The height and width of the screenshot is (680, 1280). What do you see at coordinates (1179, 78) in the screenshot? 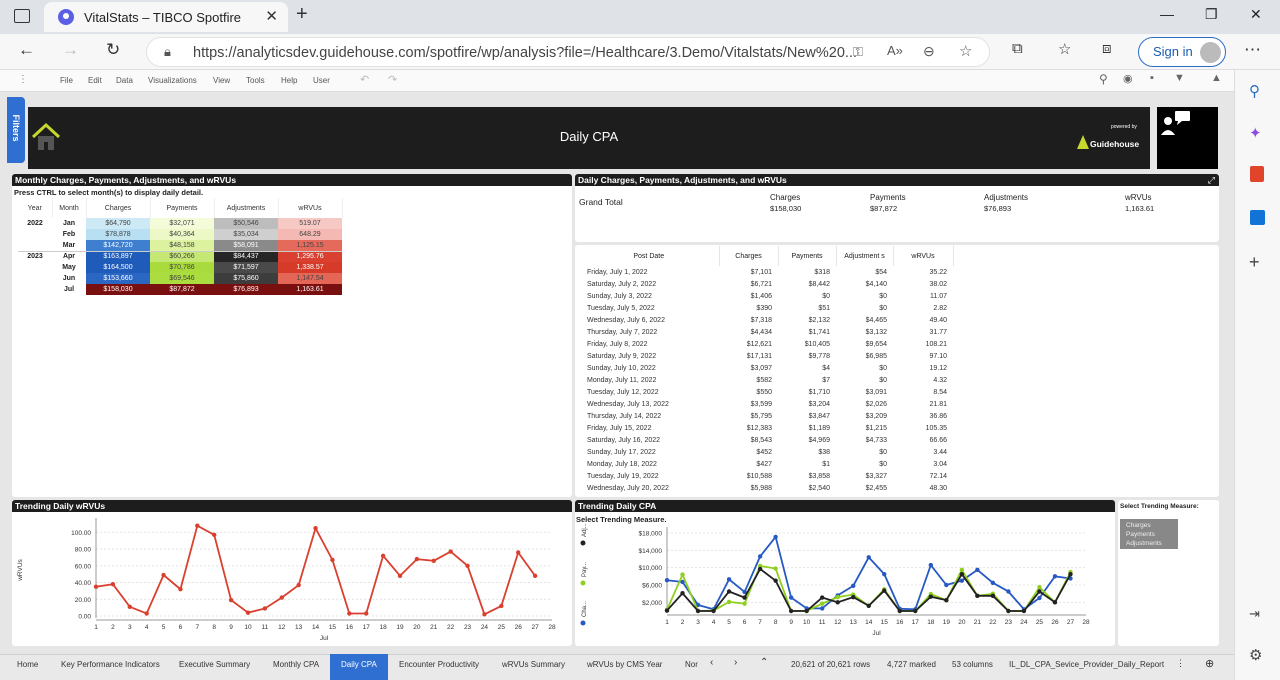
I see `filter-icon: ▼` at bounding box center [1179, 78].